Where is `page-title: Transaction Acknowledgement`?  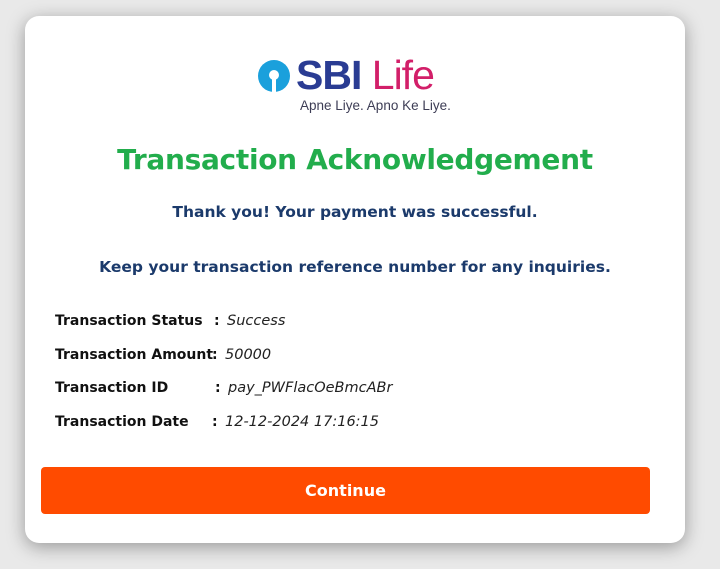
page-title: Transaction Acknowledgement is located at coordinates (355, 159).